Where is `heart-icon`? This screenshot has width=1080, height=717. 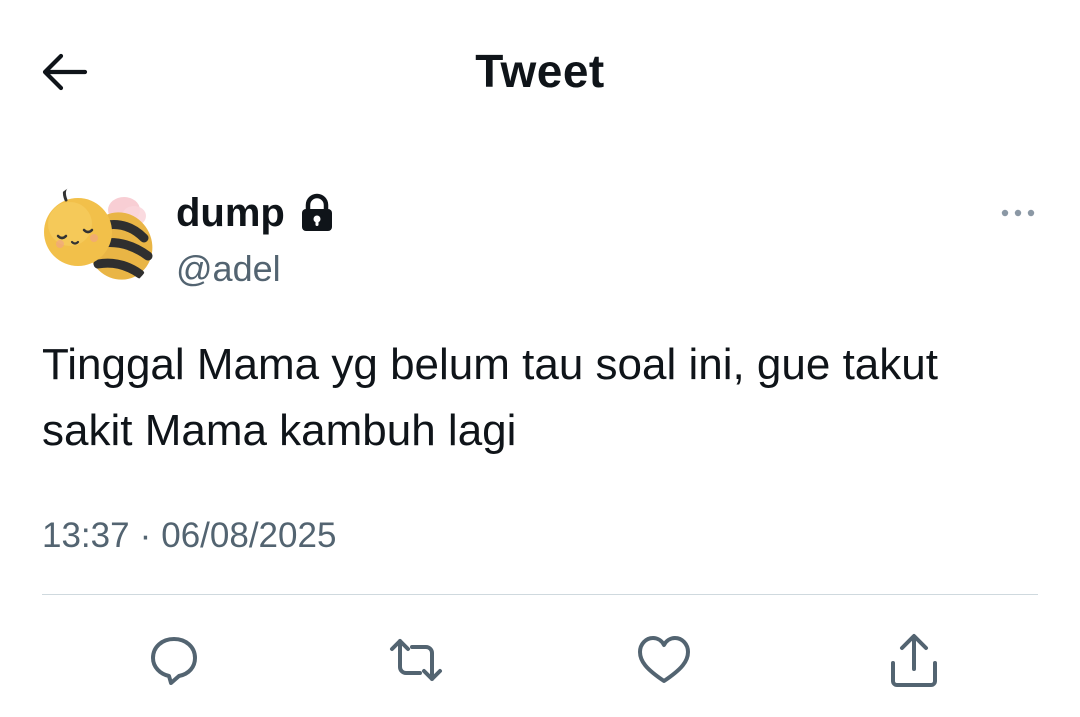
heart-icon is located at coordinates (664, 659).